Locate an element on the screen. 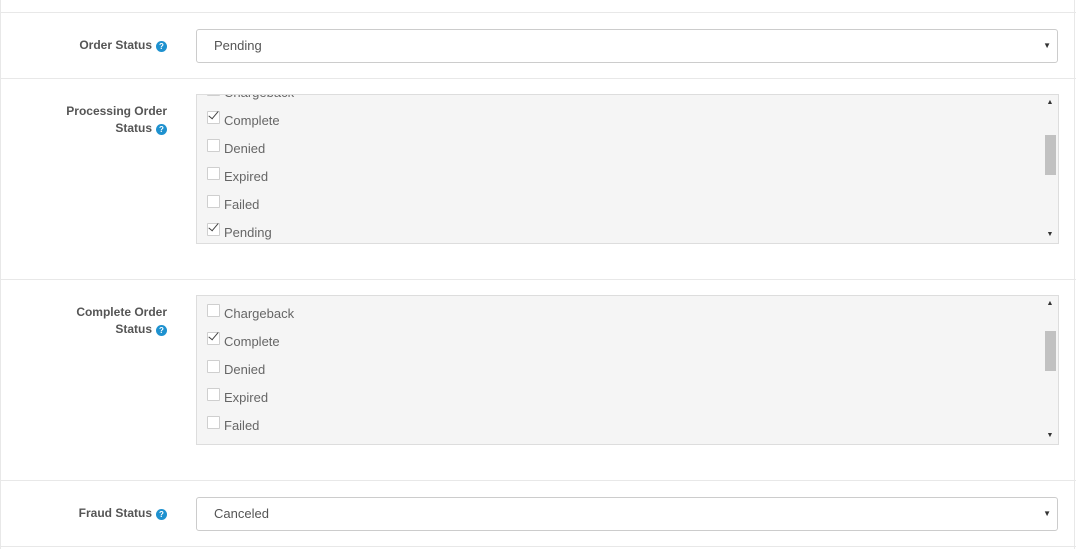  processing-scrollbar: ▲ ▼ is located at coordinates (1050, 169).